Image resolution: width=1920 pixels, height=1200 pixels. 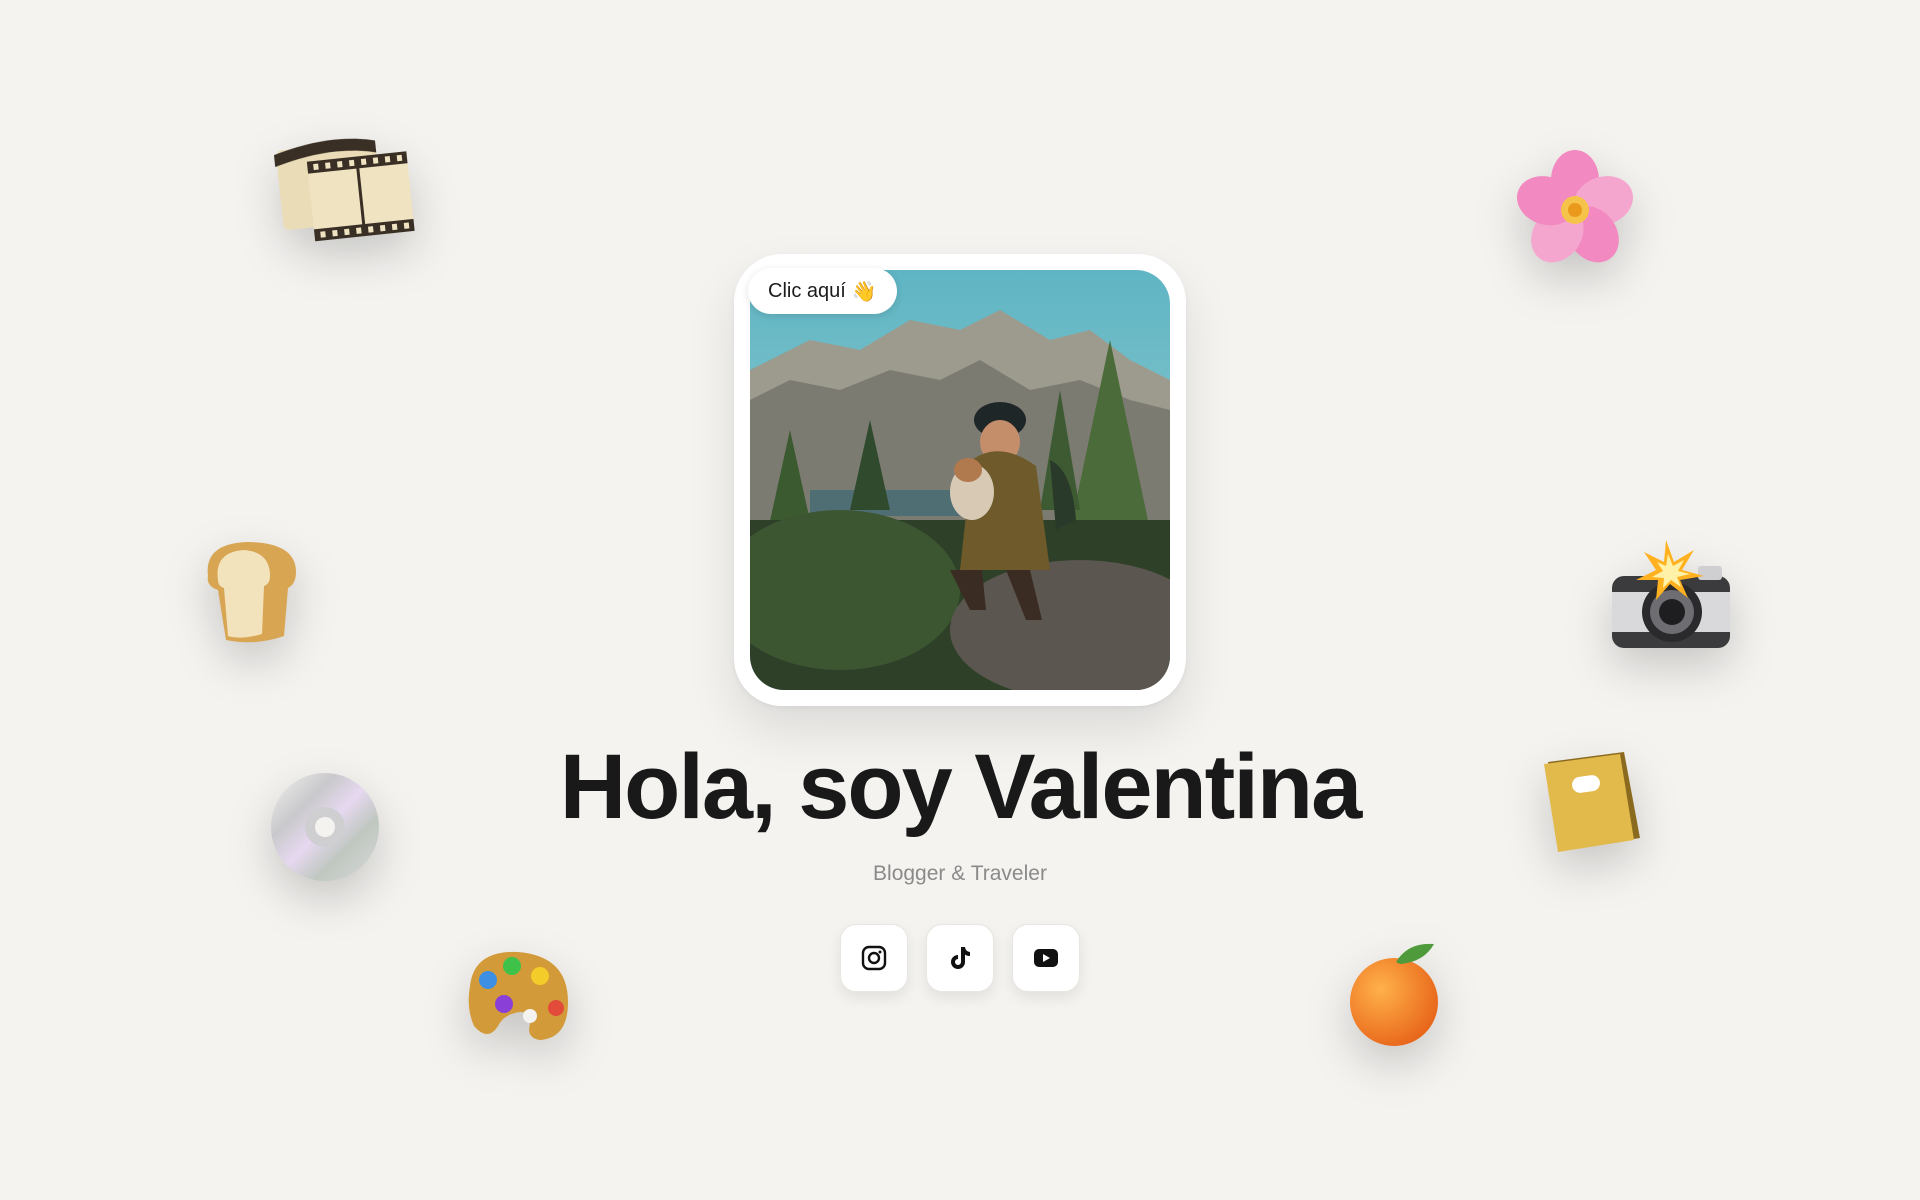 I want to click on flower-icon, so click(x=1575, y=211).